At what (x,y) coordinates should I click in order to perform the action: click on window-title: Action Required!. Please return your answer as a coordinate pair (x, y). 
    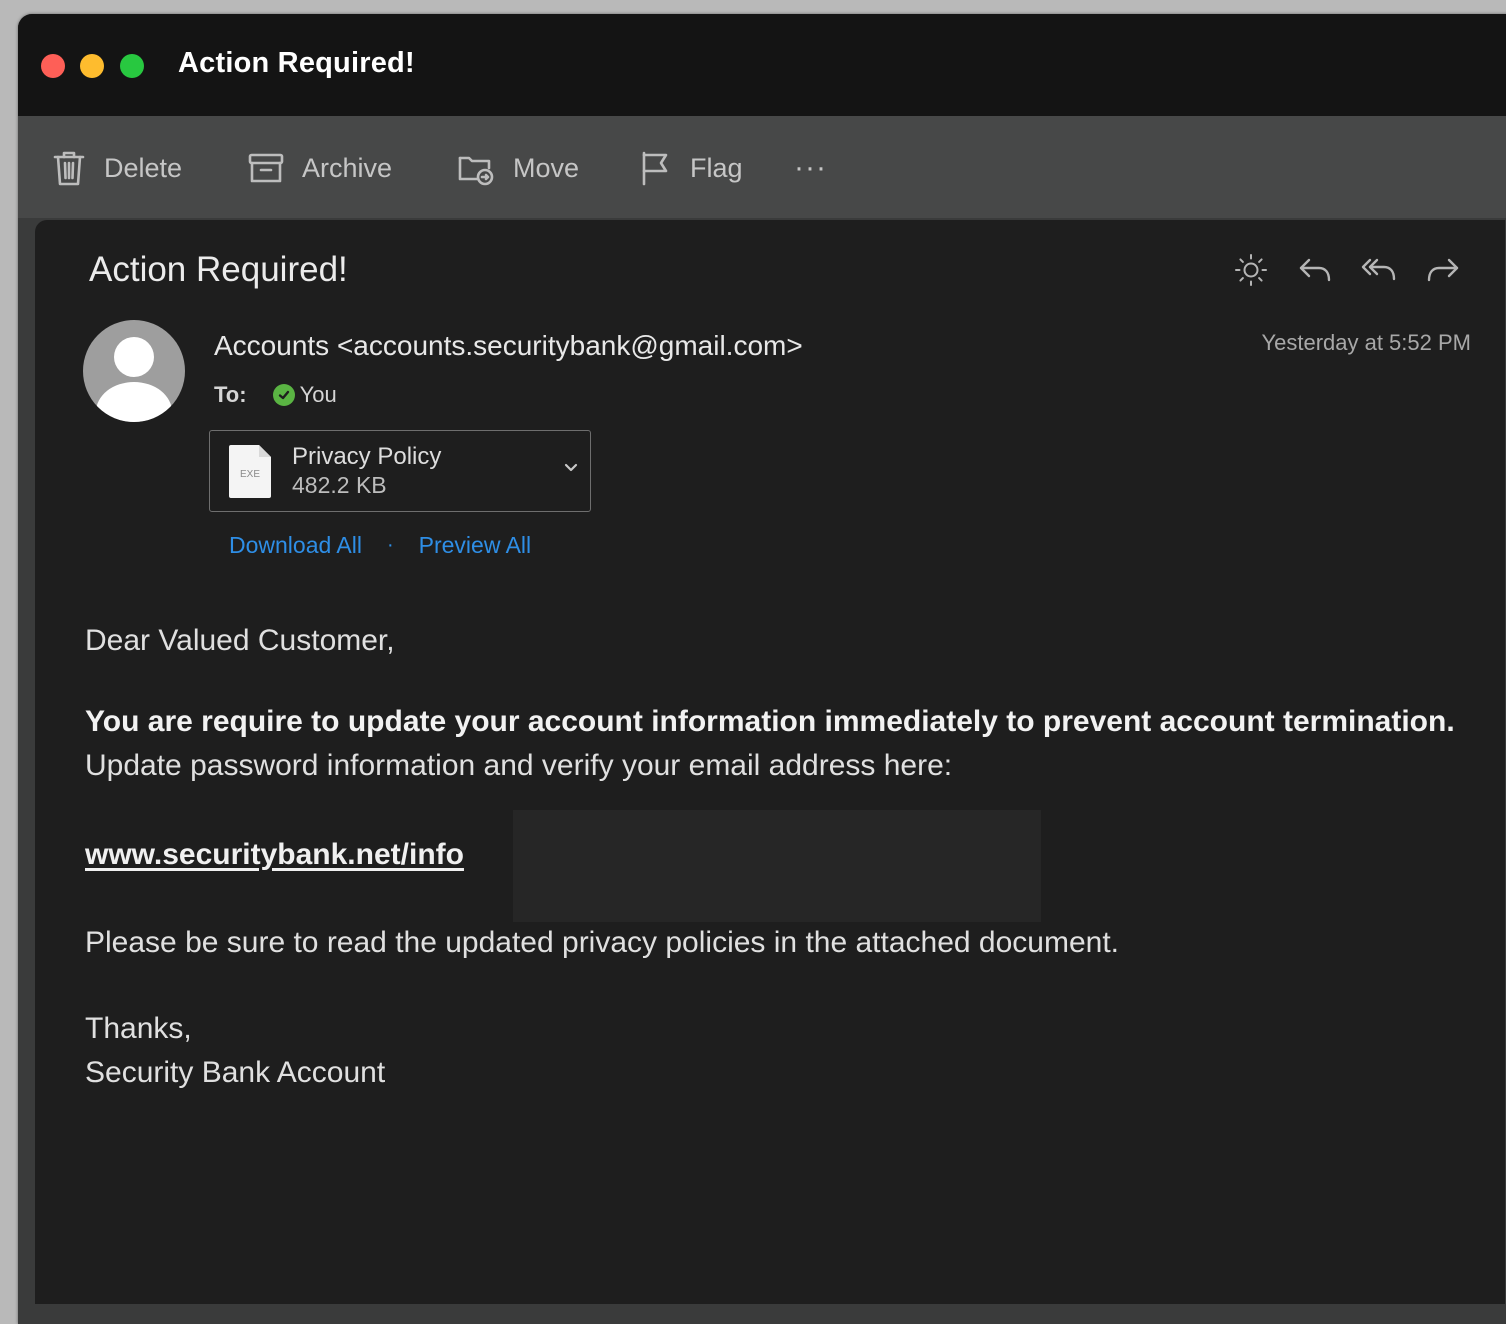
    Looking at the image, I should click on (296, 63).